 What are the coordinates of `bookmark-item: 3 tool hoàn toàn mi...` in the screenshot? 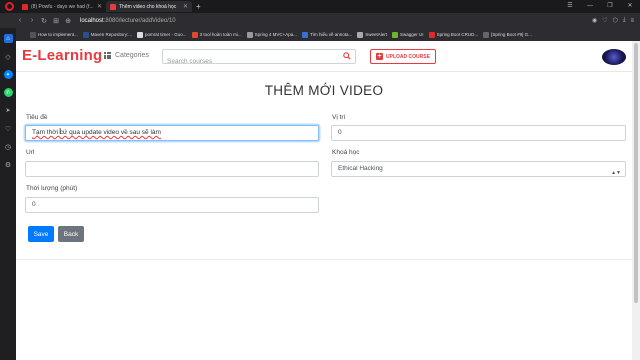 It's located at (216, 34).